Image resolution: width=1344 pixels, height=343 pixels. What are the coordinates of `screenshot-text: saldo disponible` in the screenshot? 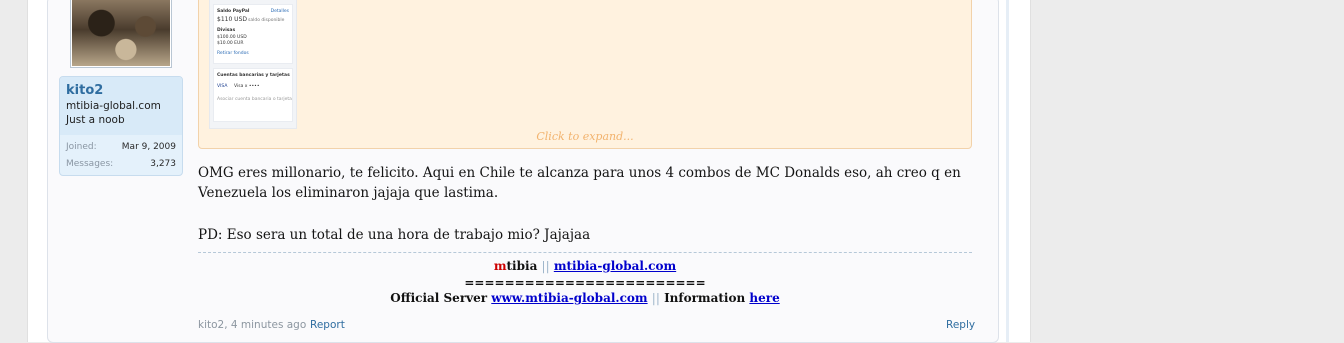 It's located at (266, 20).